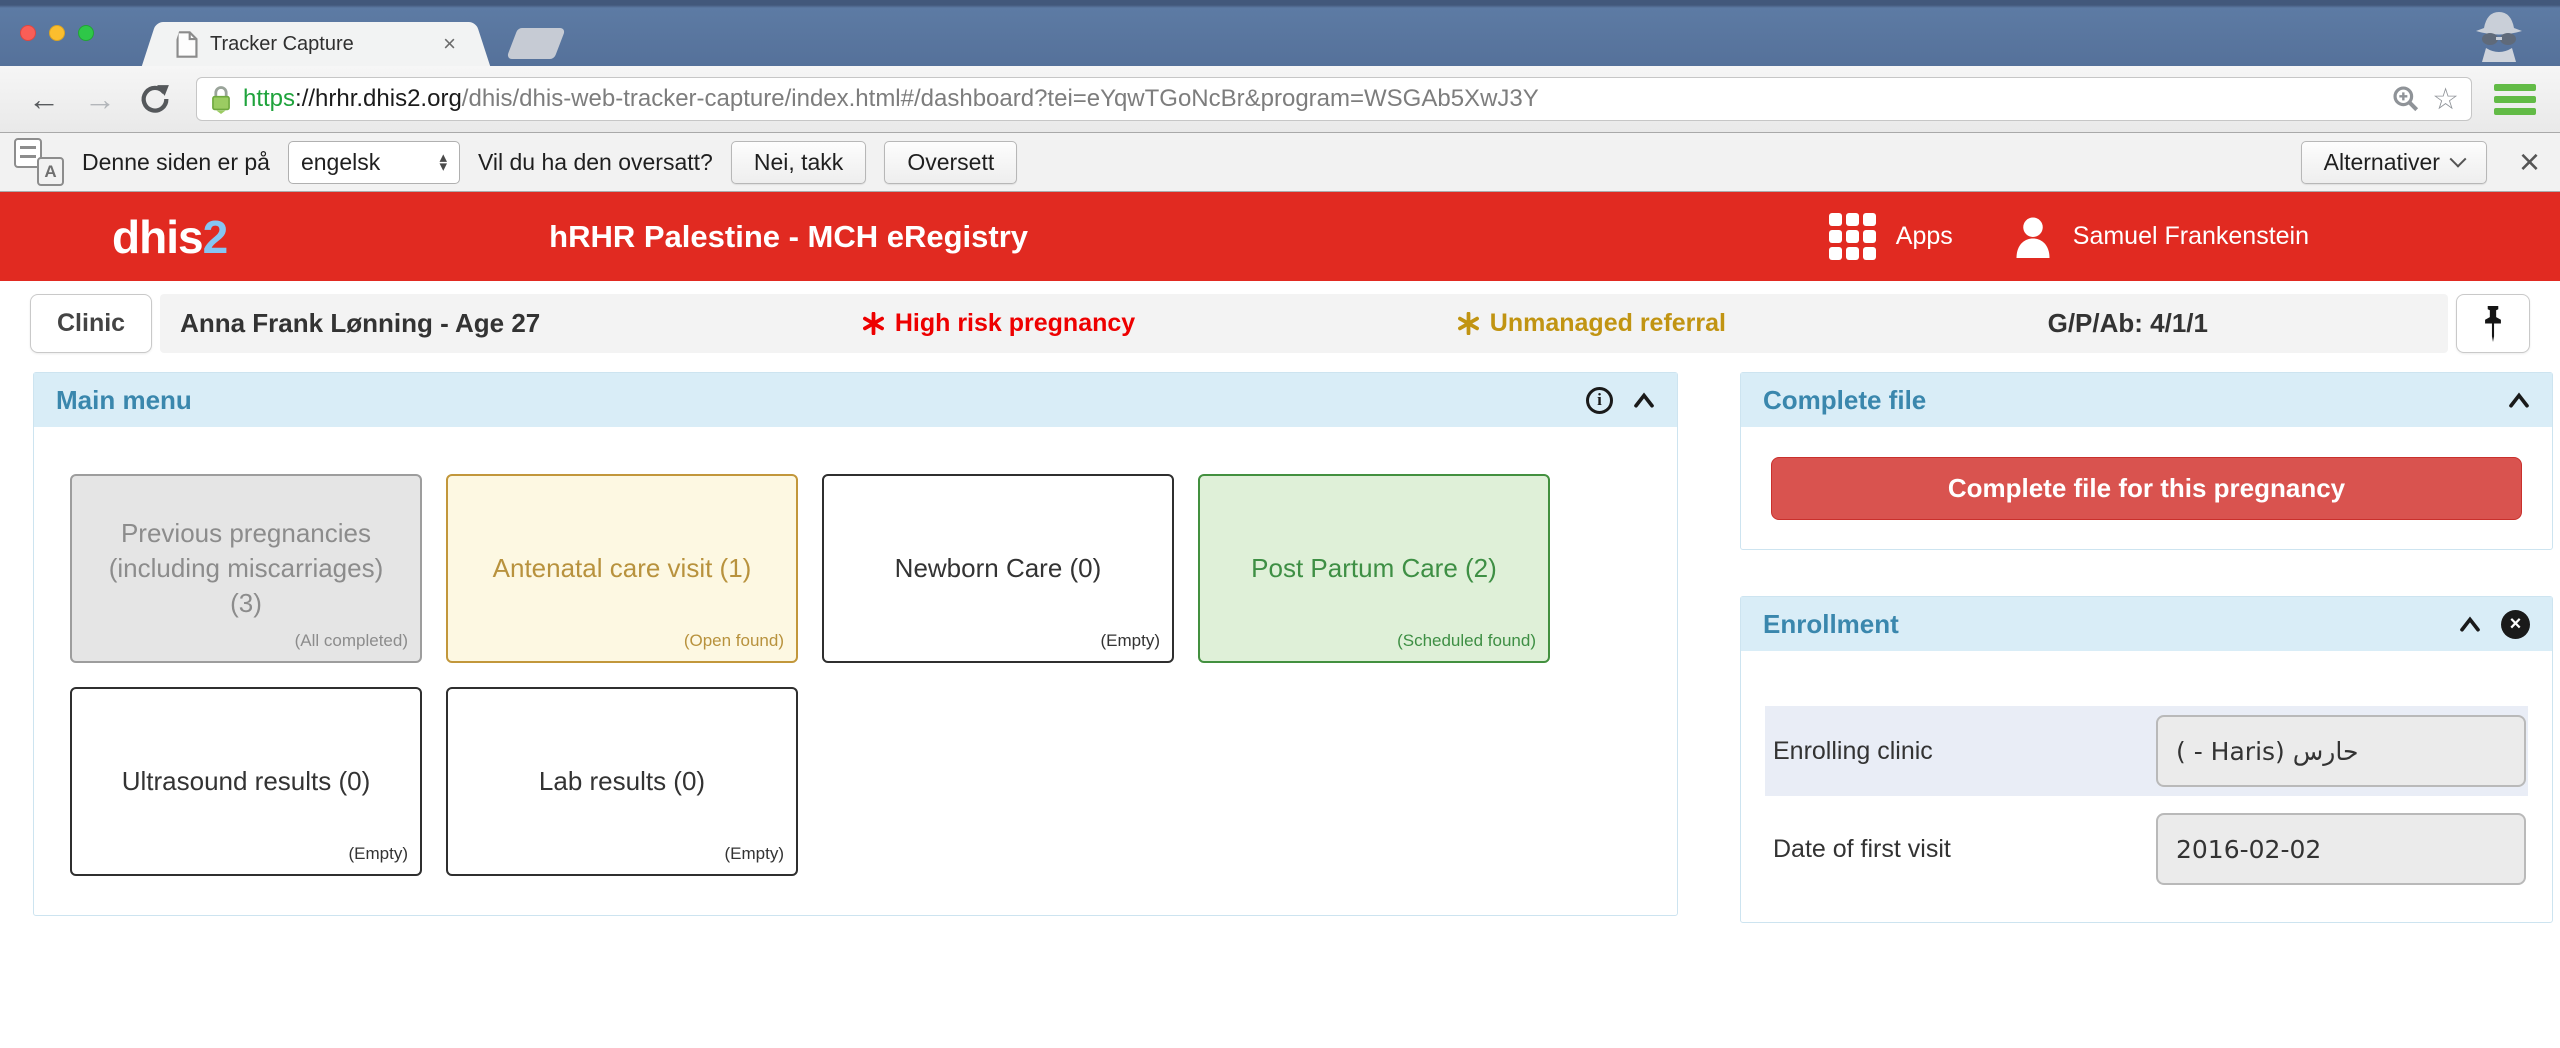 The width and height of the screenshot is (2560, 1048). Describe the element at coordinates (124, 399) in the screenshot. I see `main-menu-title: Main menu` at that location.